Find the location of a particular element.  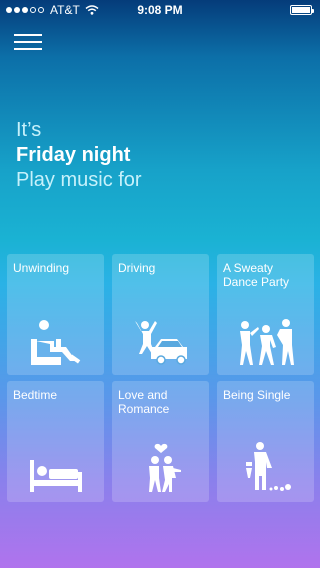

tile-label: Love and Romance is located at coordinates (144, 402).